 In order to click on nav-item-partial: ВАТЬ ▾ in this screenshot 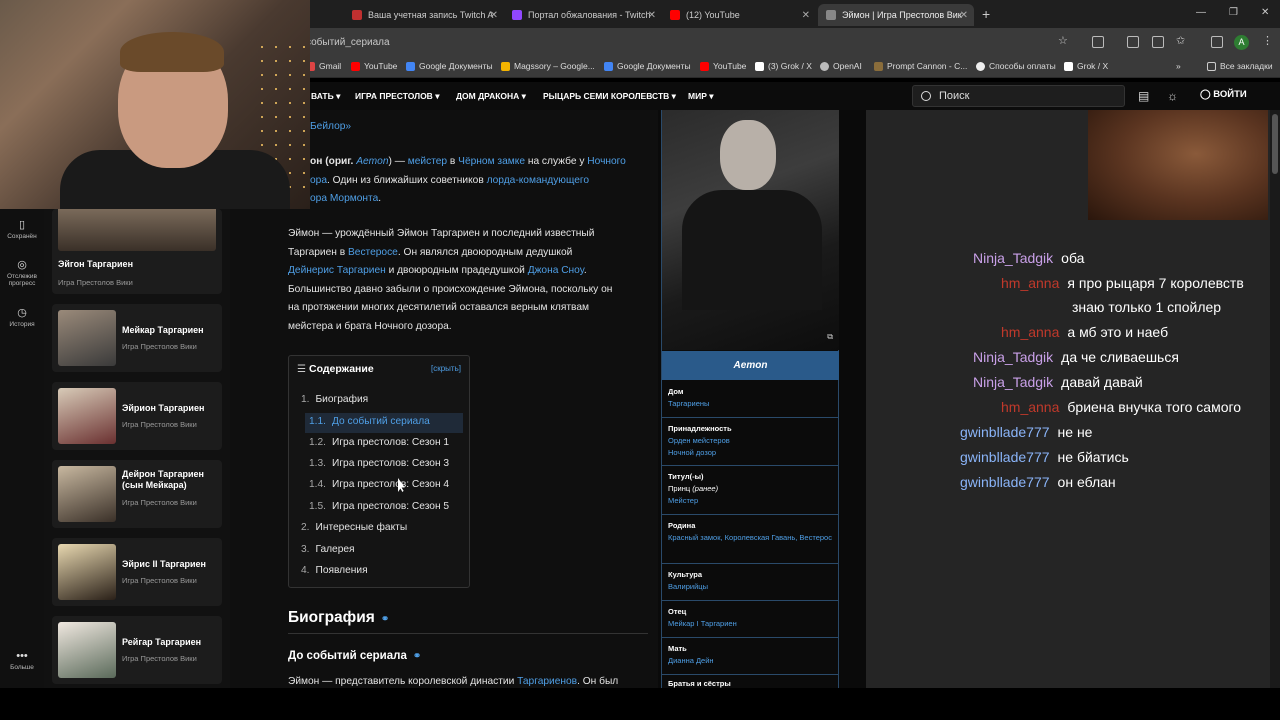, I will do `click(325, 96)`.